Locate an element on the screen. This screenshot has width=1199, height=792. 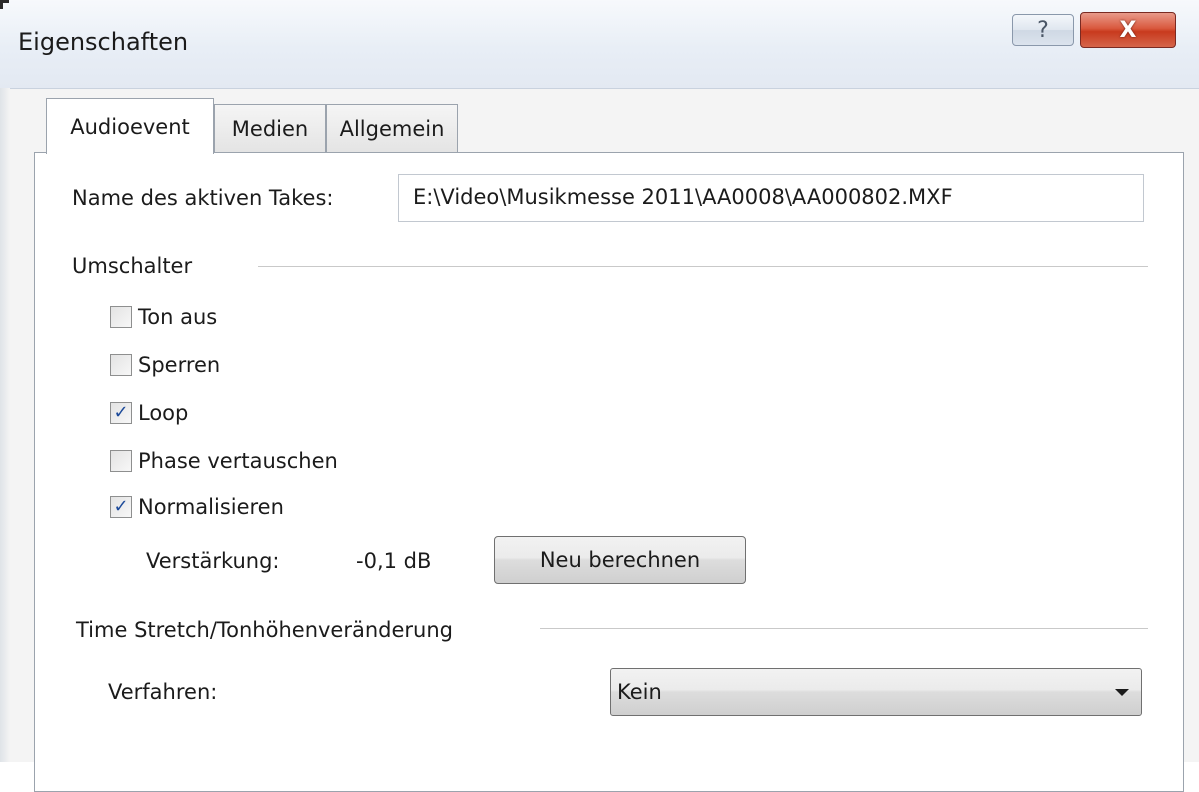
loop-checkbox: ✓ is located at coordinates (121, 413).